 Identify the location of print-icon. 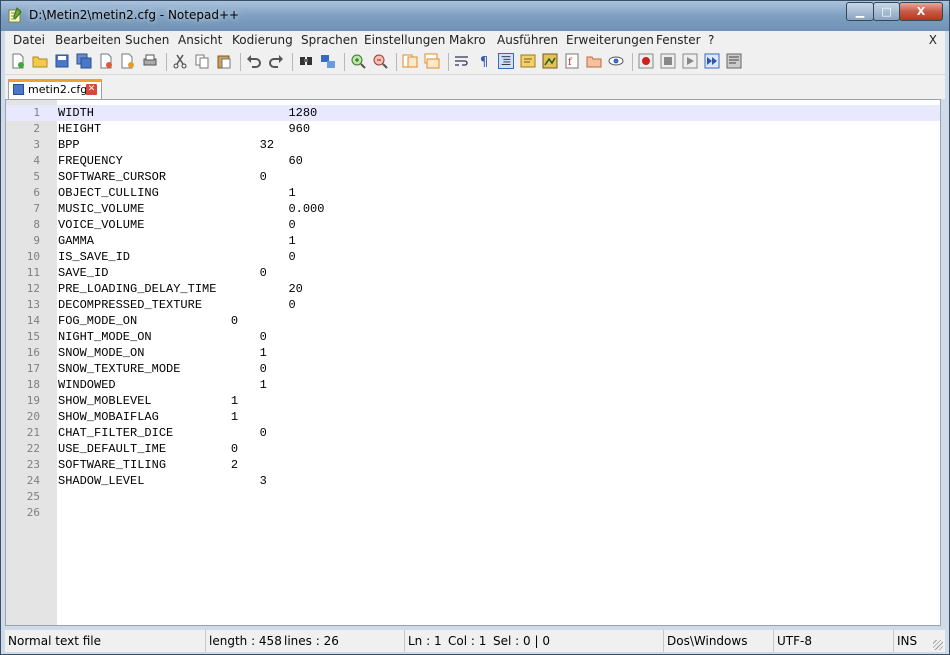
(150, 61).